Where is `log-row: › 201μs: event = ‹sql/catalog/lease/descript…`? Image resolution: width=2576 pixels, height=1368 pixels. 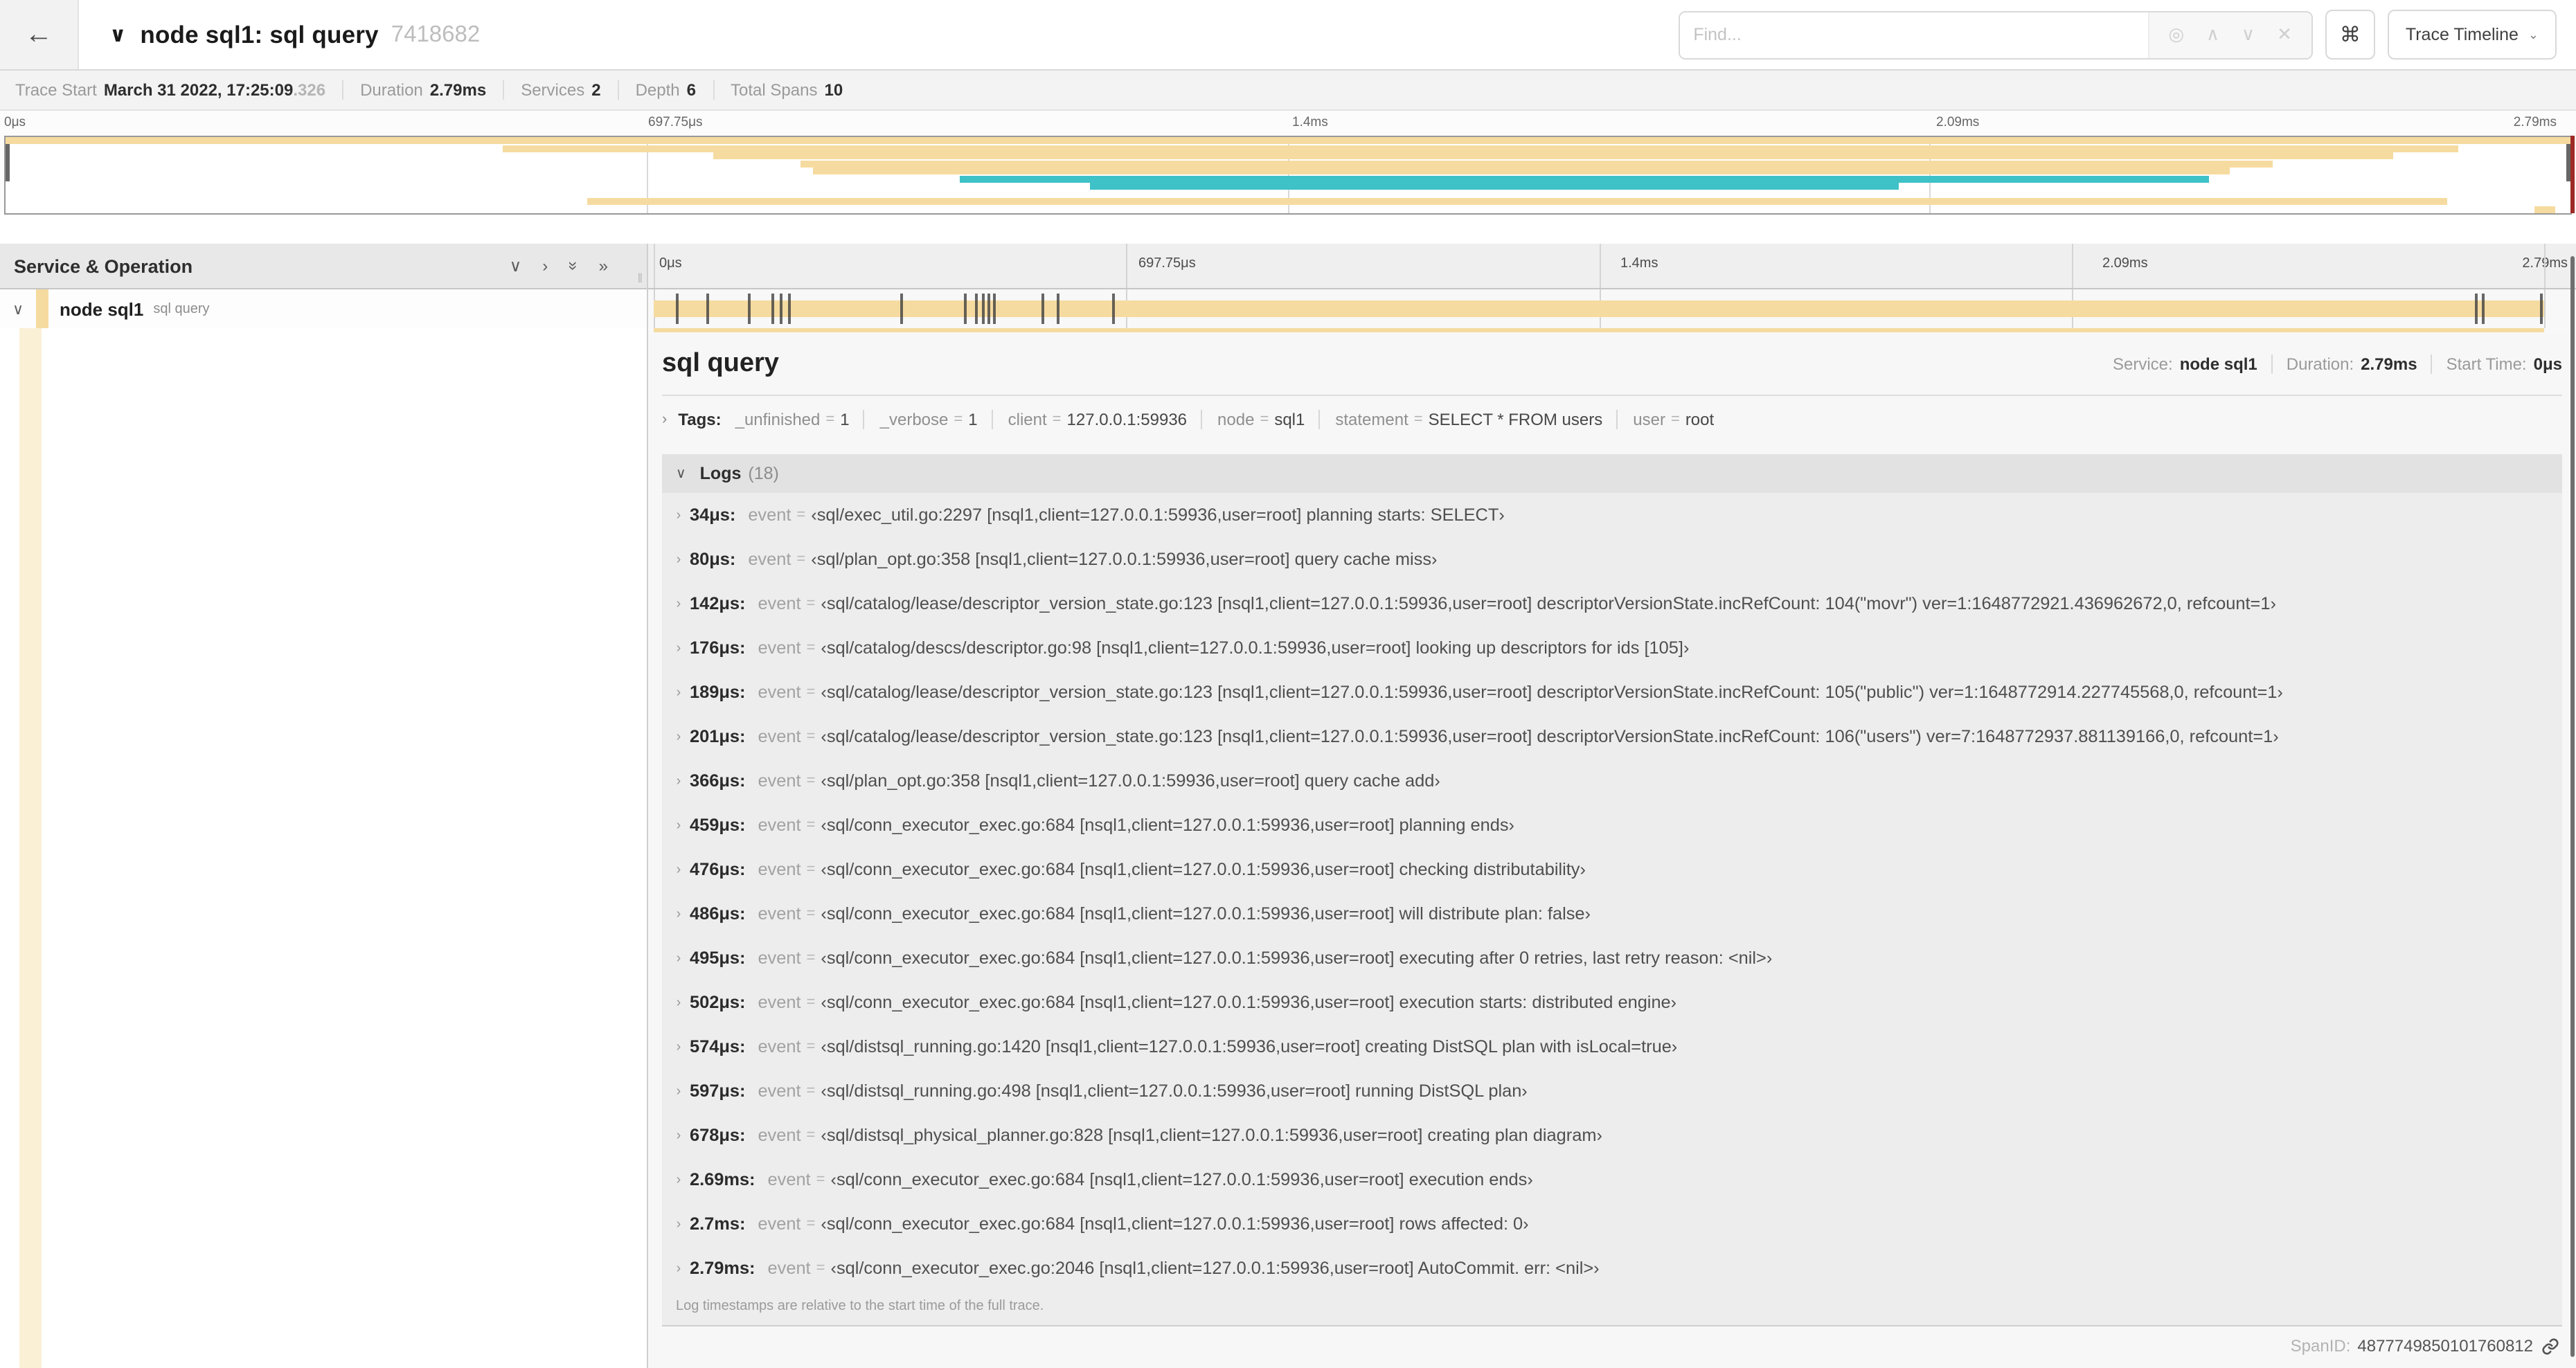
log-row: › 201μs: event = ‹sql/catalog/lease/descript… is located at coordinates (1615, 736).